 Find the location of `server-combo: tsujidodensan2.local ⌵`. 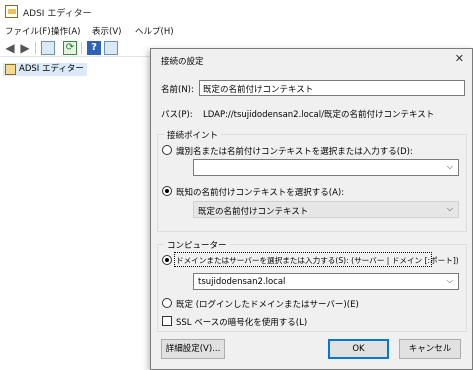

server-combo: tsujidodensan2.local ⌵ is located at coordinates (326, 281).